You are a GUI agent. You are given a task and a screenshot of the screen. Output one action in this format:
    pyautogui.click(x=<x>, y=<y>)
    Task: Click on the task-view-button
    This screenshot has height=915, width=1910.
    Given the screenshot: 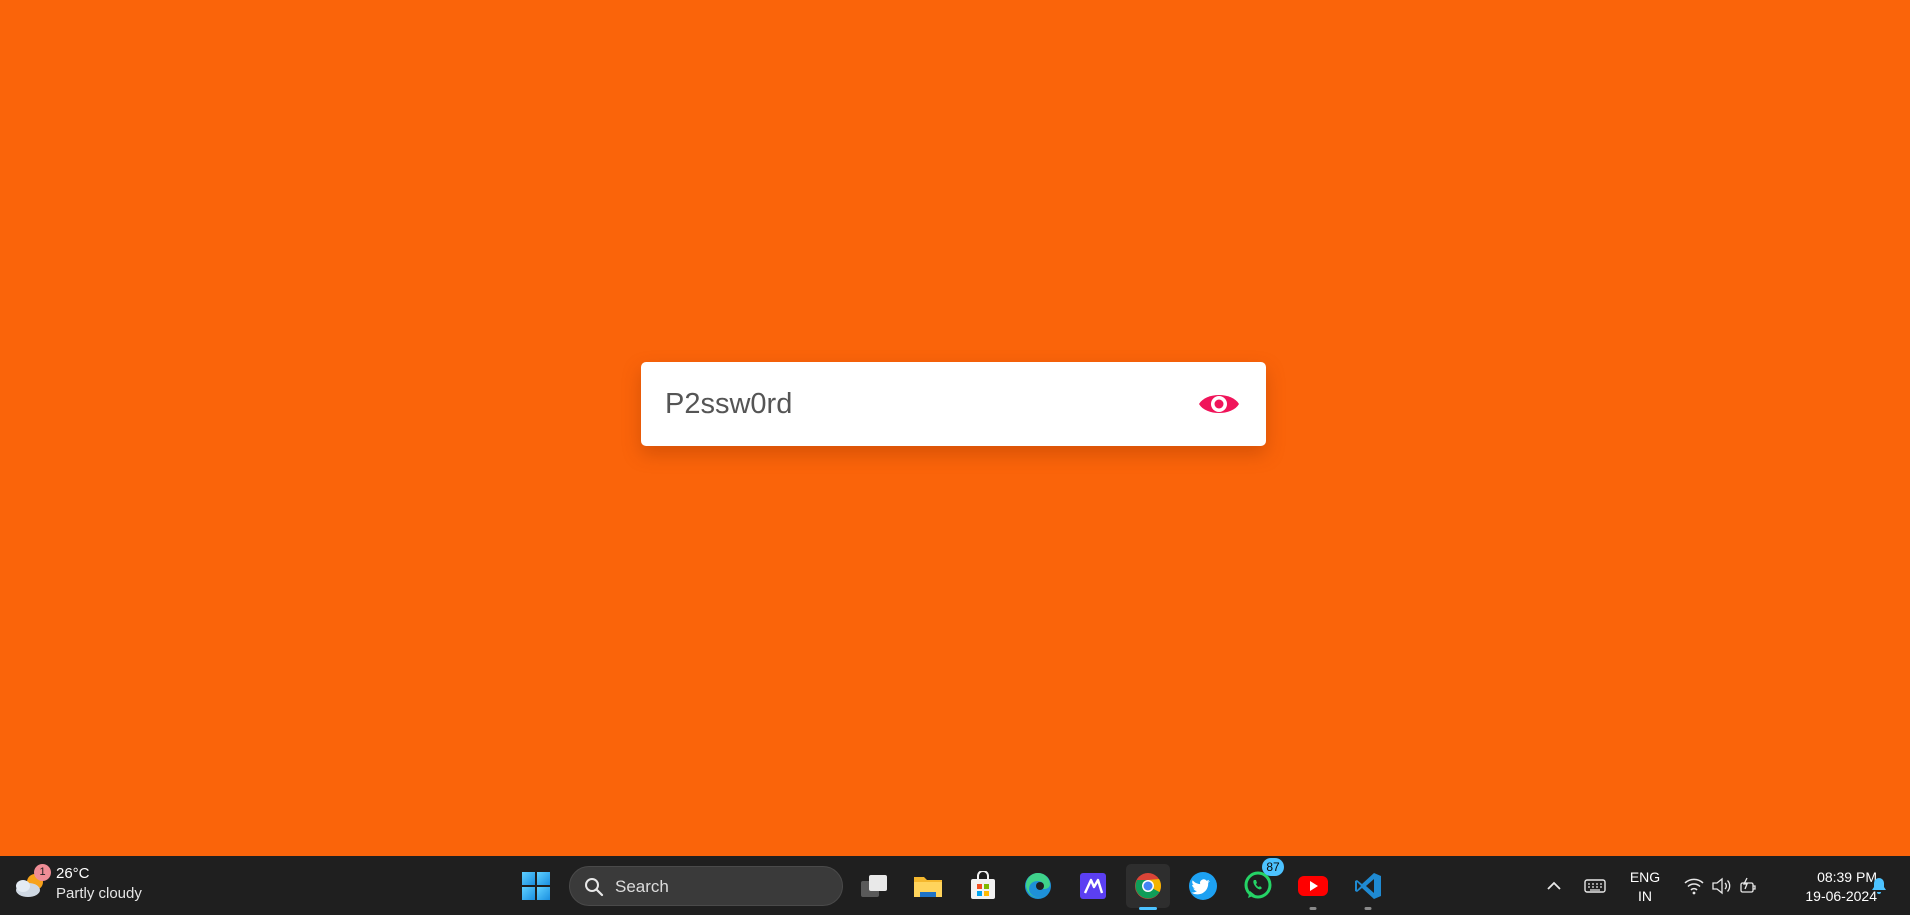 What is the action you would take?
    pyautogui.click(x=874, y=886)
    